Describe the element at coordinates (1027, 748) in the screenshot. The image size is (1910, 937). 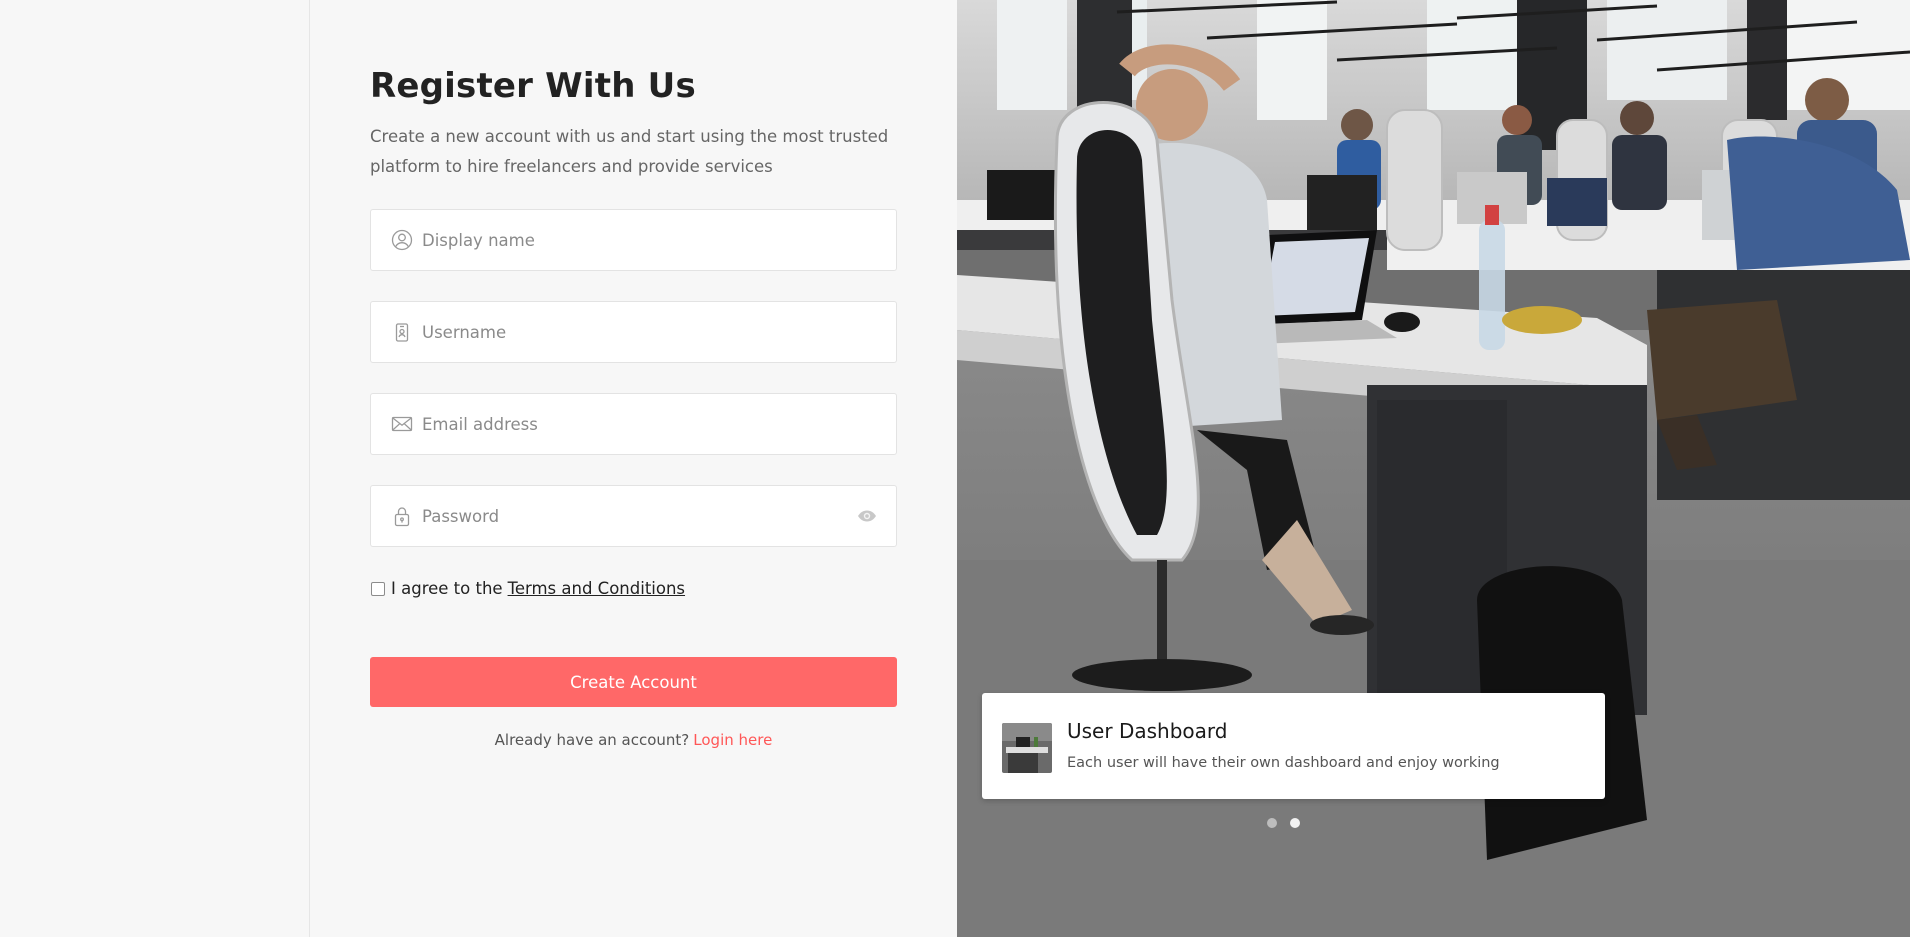
I see `dashboard-thumbnail` at that location.